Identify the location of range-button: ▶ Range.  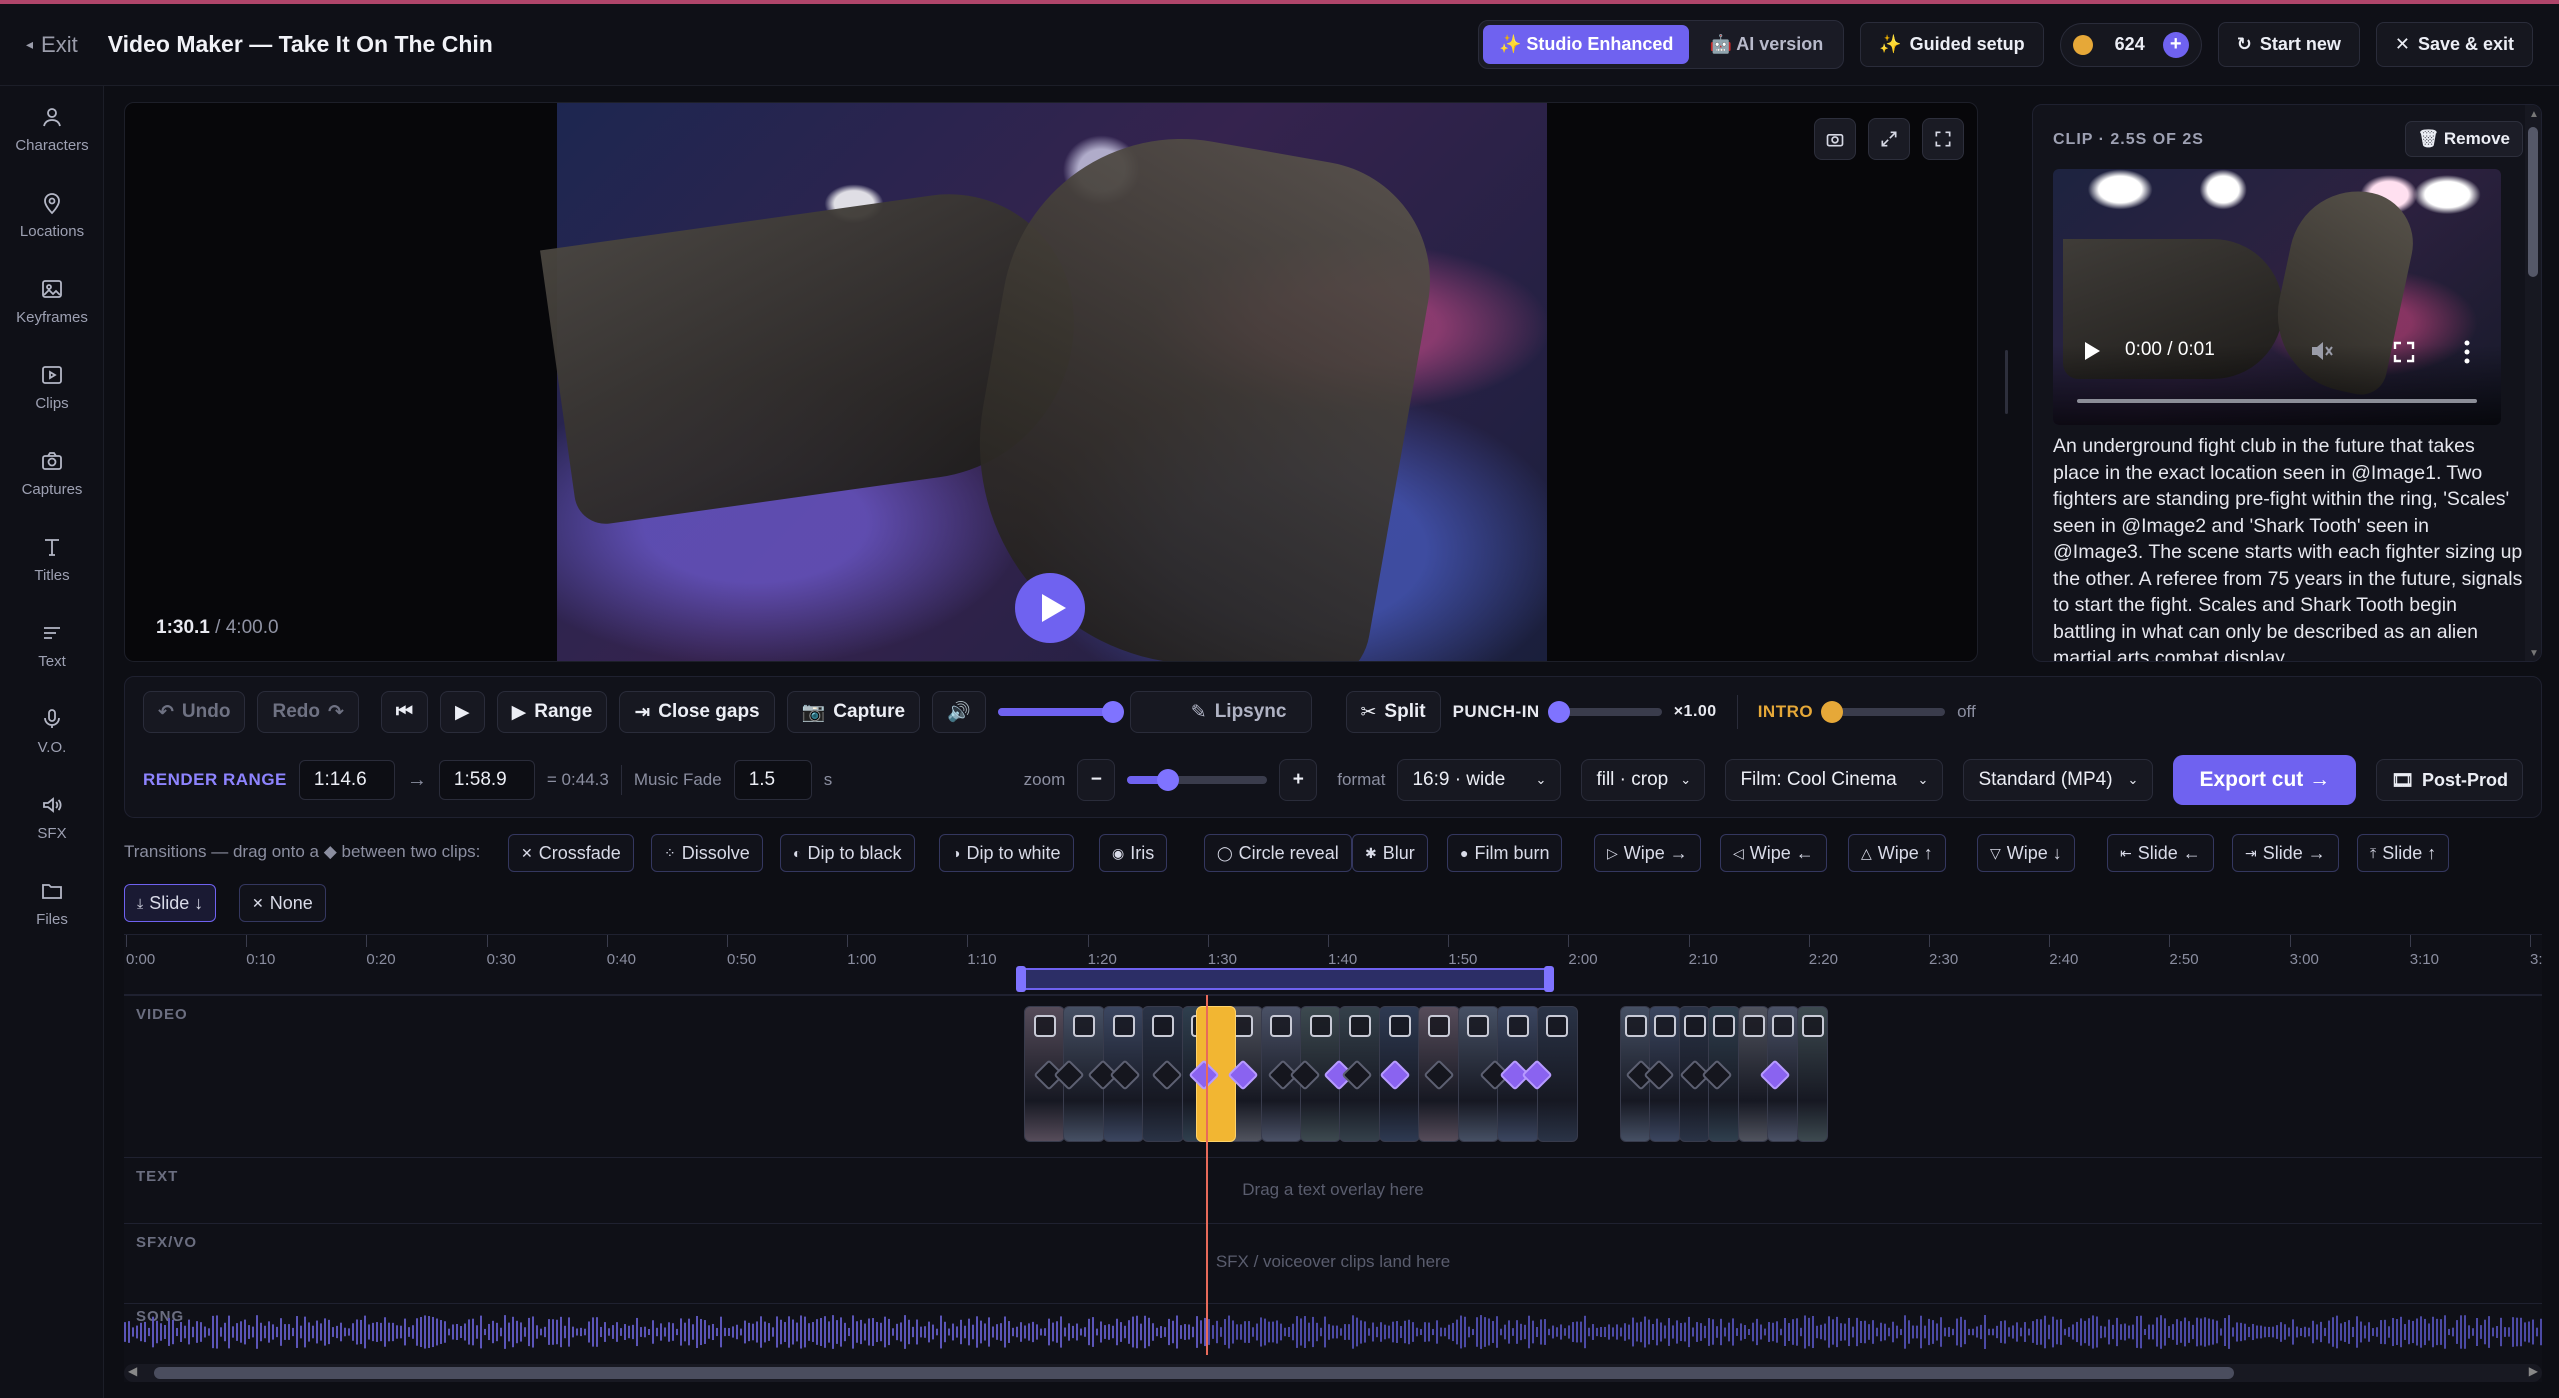
(552, 712).